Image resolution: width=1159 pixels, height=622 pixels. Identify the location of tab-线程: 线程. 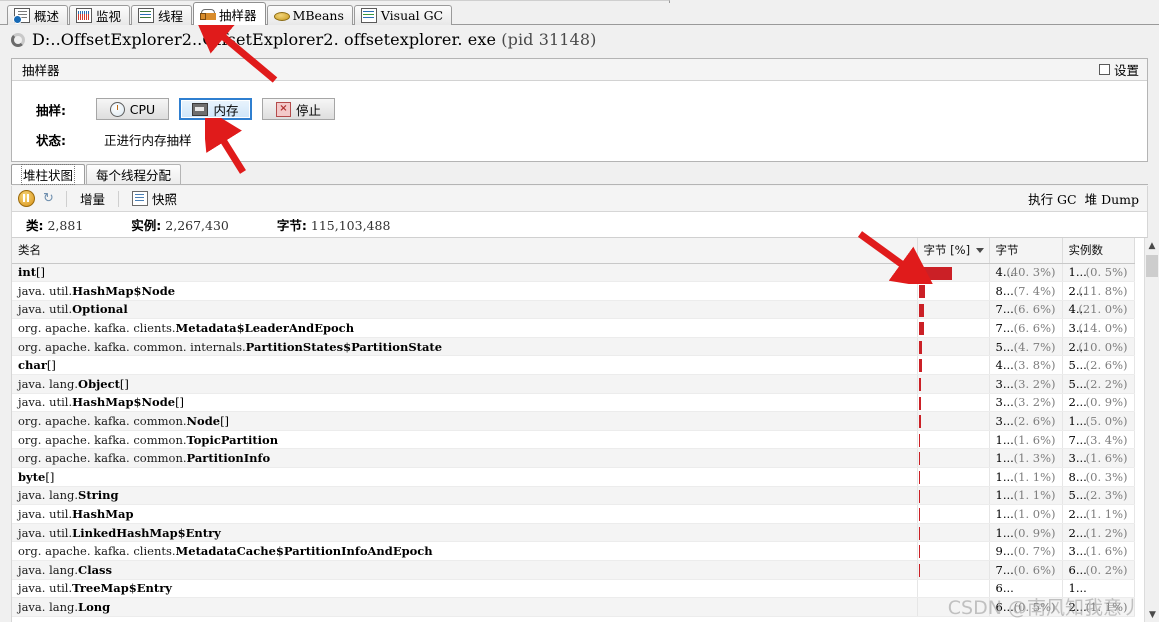
(162, 15).